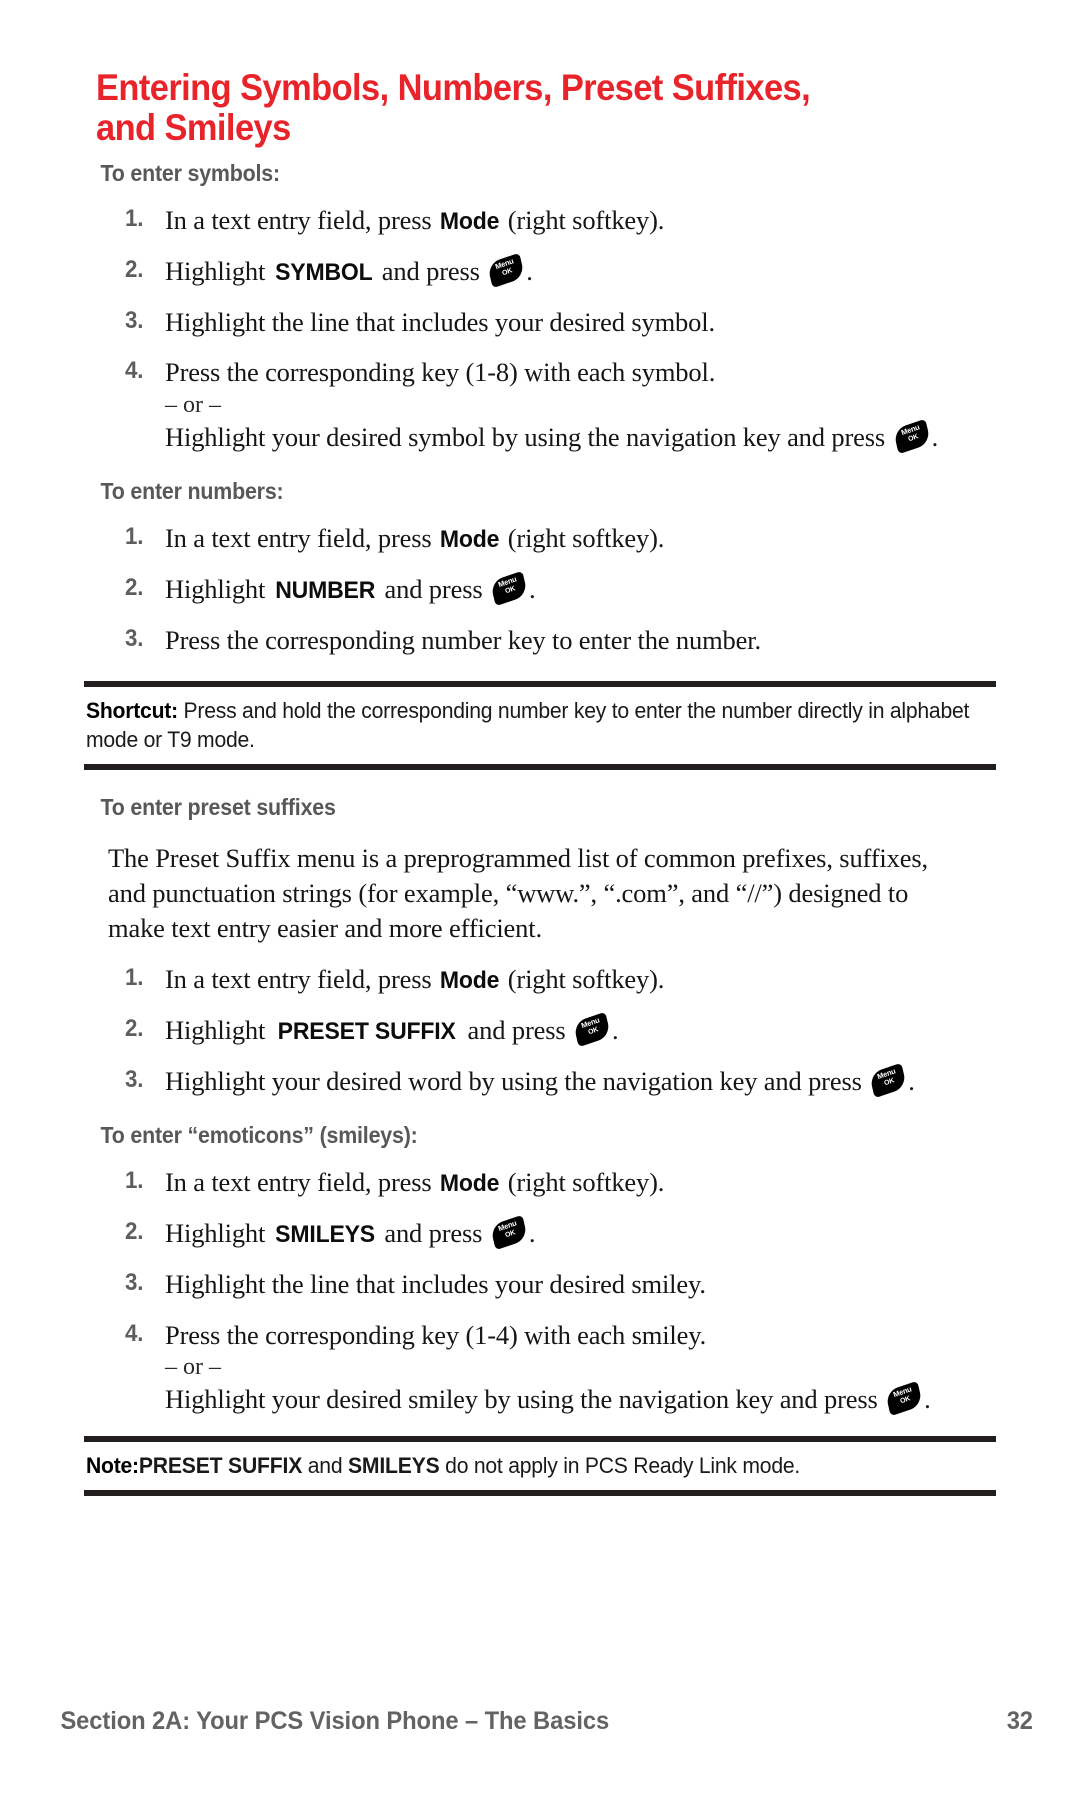 This screenshot has width=1080, height=1800. Describe the element at coordinates (366, 1032) in the screenshot. I see `menu-option-term: PRESET SUFFIX` at that location.